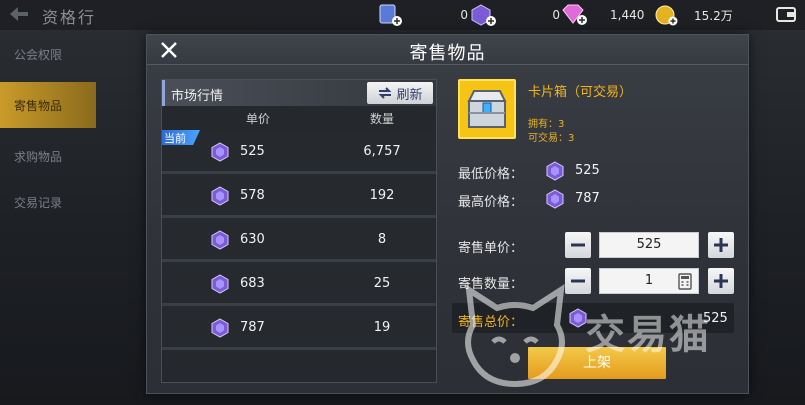 The height and width of the screenshot is (405, 805). What do you see at coordinates (19, 14) in the screenshot?
I see `back-arrow-icon` at bounding box center [19, 14].